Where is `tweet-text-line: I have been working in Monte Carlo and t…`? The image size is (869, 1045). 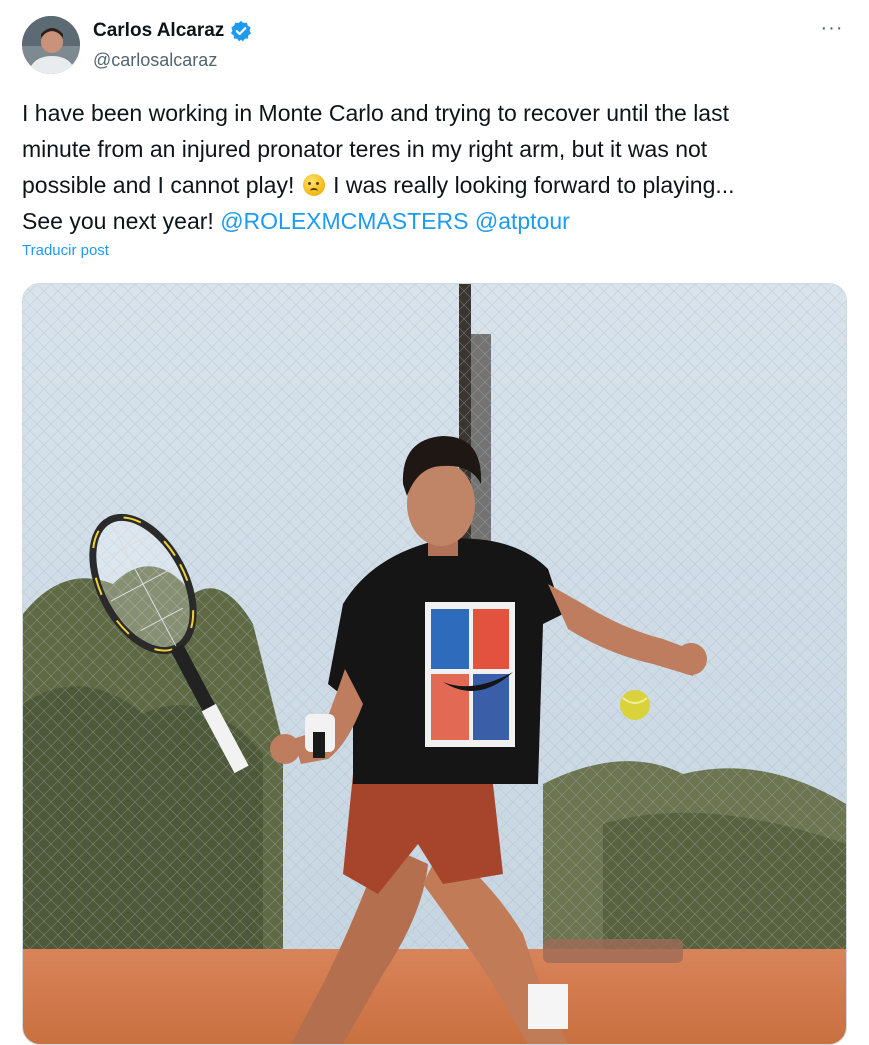 tweet-text-line: I have been working in Monte Carlo and t… is located at coordinates (375, 113).